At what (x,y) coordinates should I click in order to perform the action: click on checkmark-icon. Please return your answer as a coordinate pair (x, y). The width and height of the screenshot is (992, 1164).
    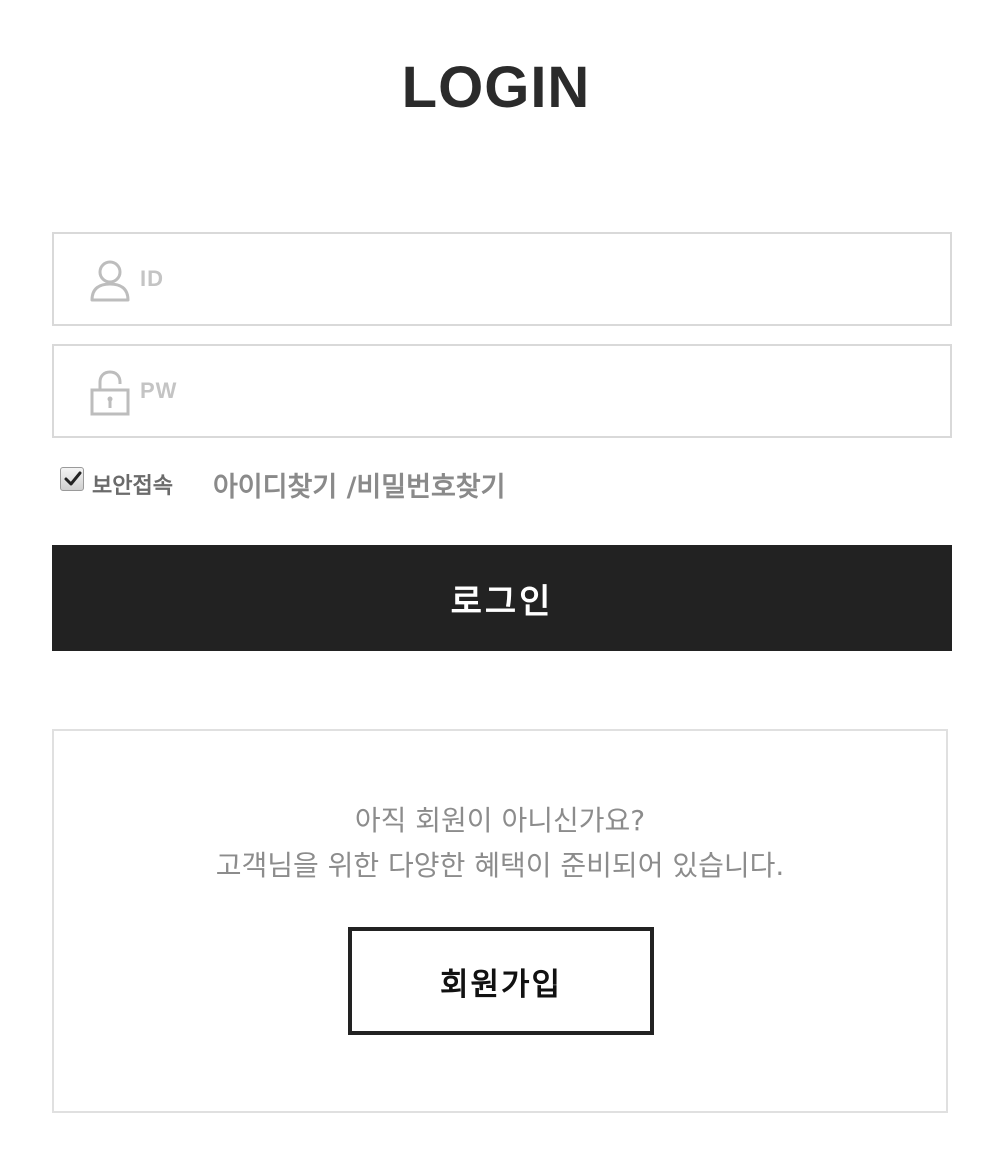
    Looking at the image, I should click on (73, 478).